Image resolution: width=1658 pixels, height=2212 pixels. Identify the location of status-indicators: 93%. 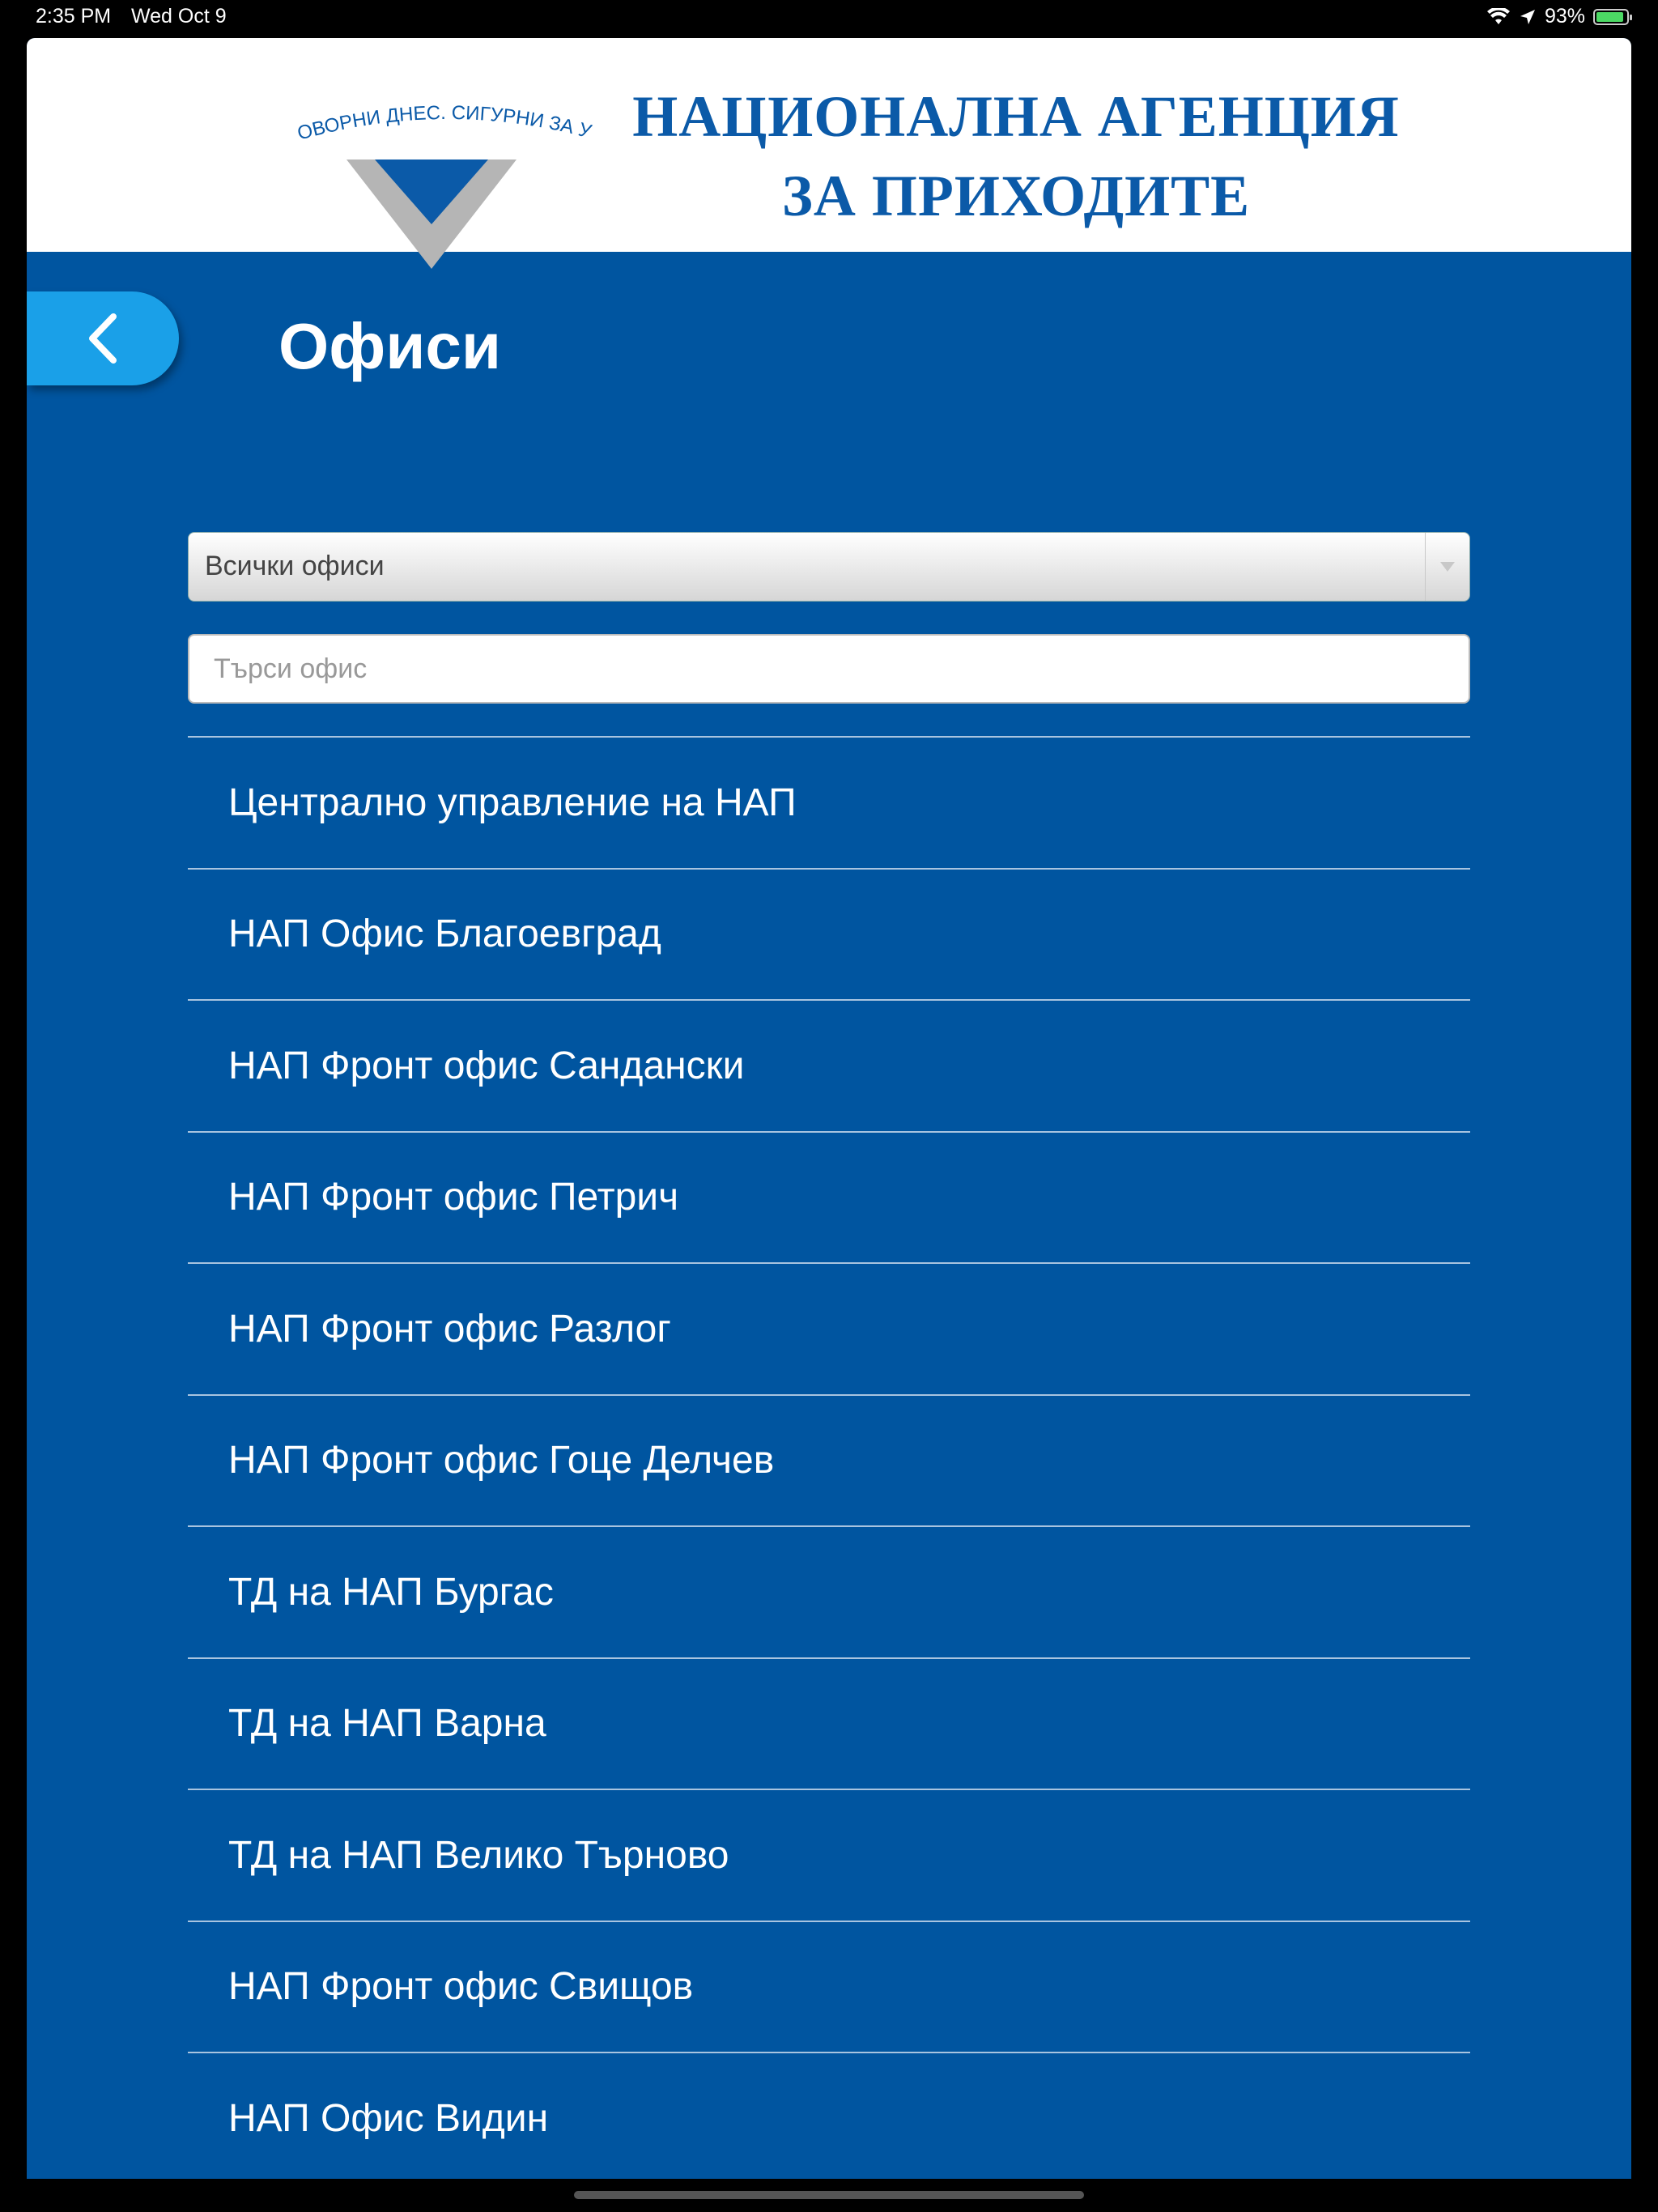
(1559, 16).